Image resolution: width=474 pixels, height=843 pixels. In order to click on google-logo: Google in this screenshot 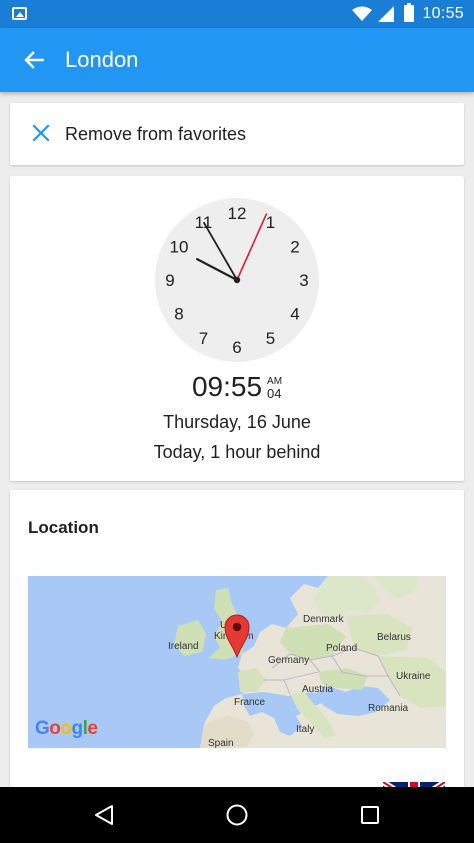, I will do `click(66, 728)`.